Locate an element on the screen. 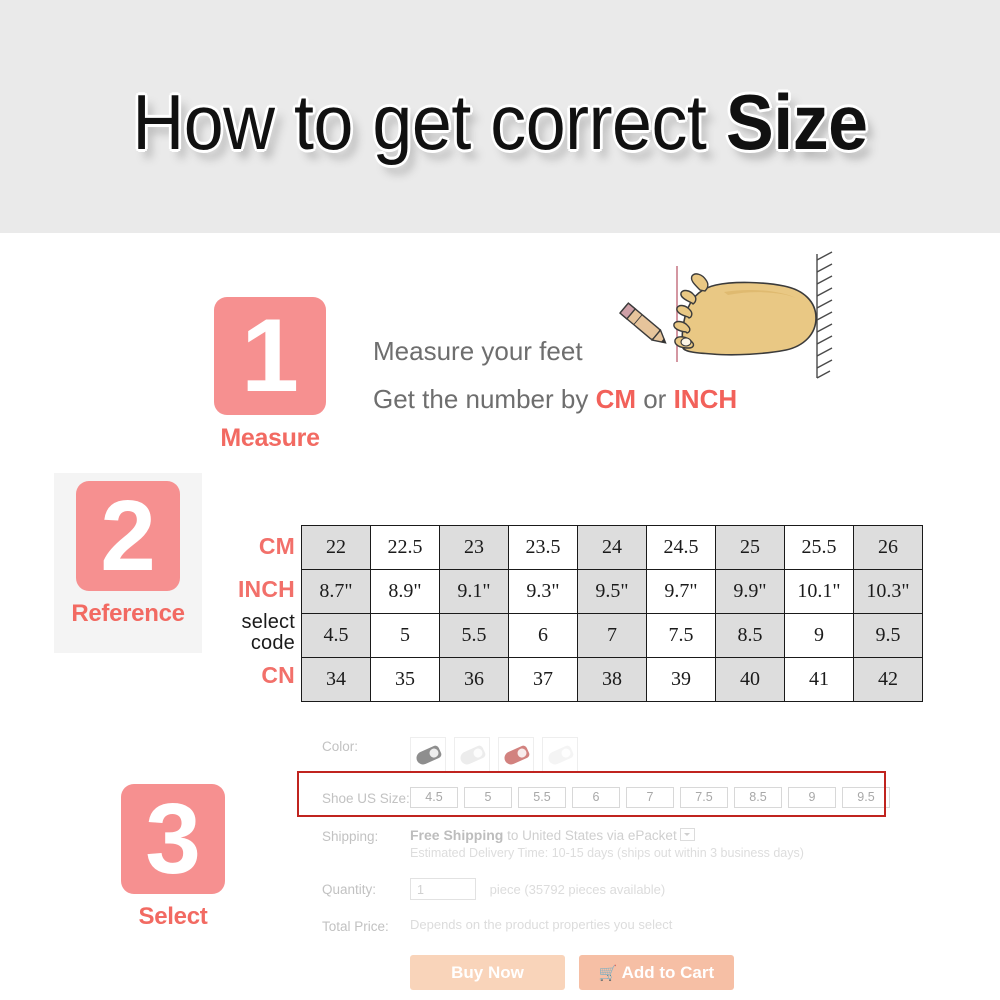 This screenshot has width=1000, height=1000. foot-measuring-illustration is located at coordinates (725, 315).